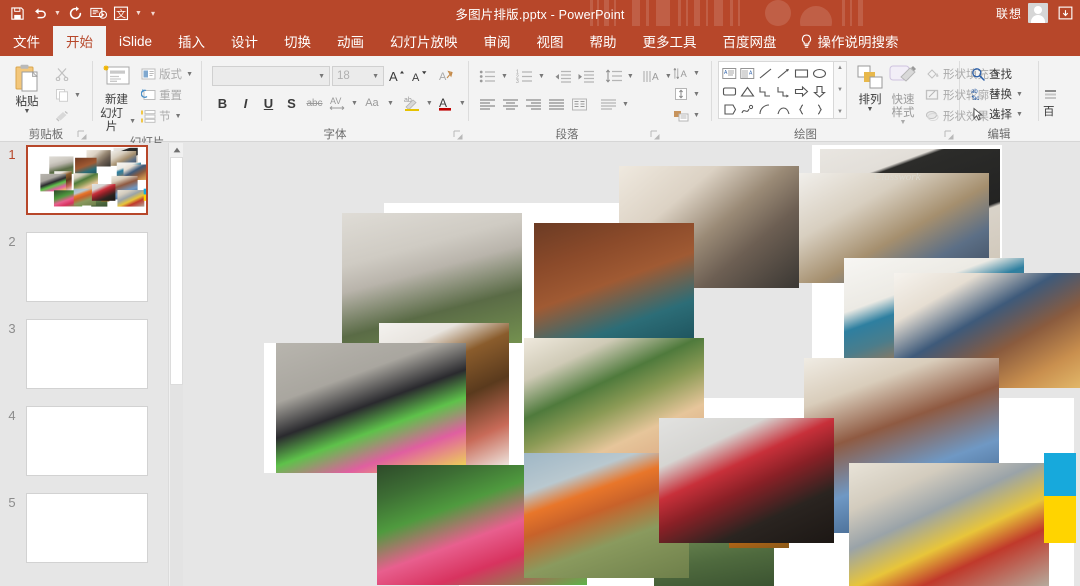  Describe the element at coordinates (849, 41) in the screenshot. I see `tell-me-search: 操作说明搜索` at that location.